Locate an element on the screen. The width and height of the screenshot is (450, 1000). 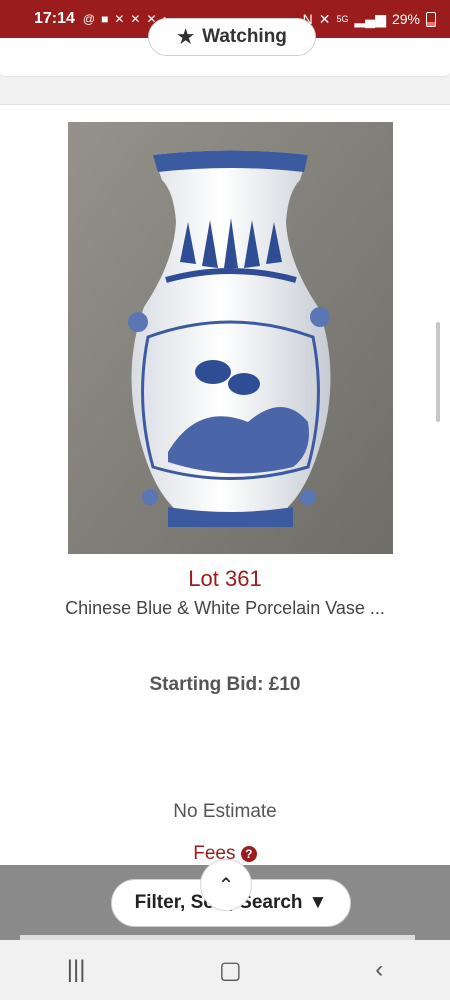
chevron-up-icon: ⌃ is located at coordinates (226, 885).